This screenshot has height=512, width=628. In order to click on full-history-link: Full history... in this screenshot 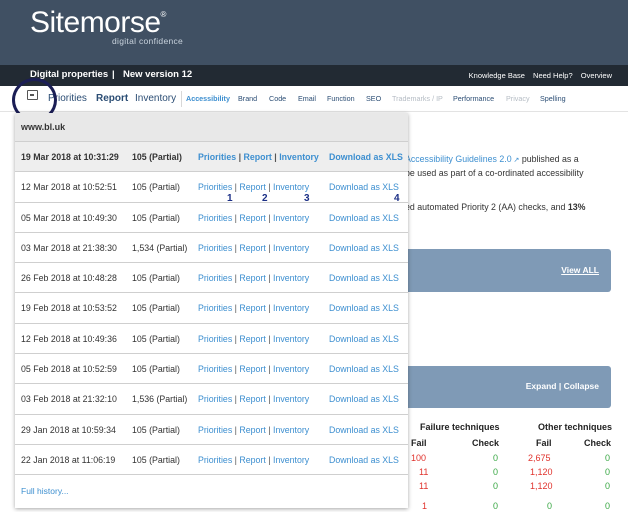, I will do `click(45, 491)`.